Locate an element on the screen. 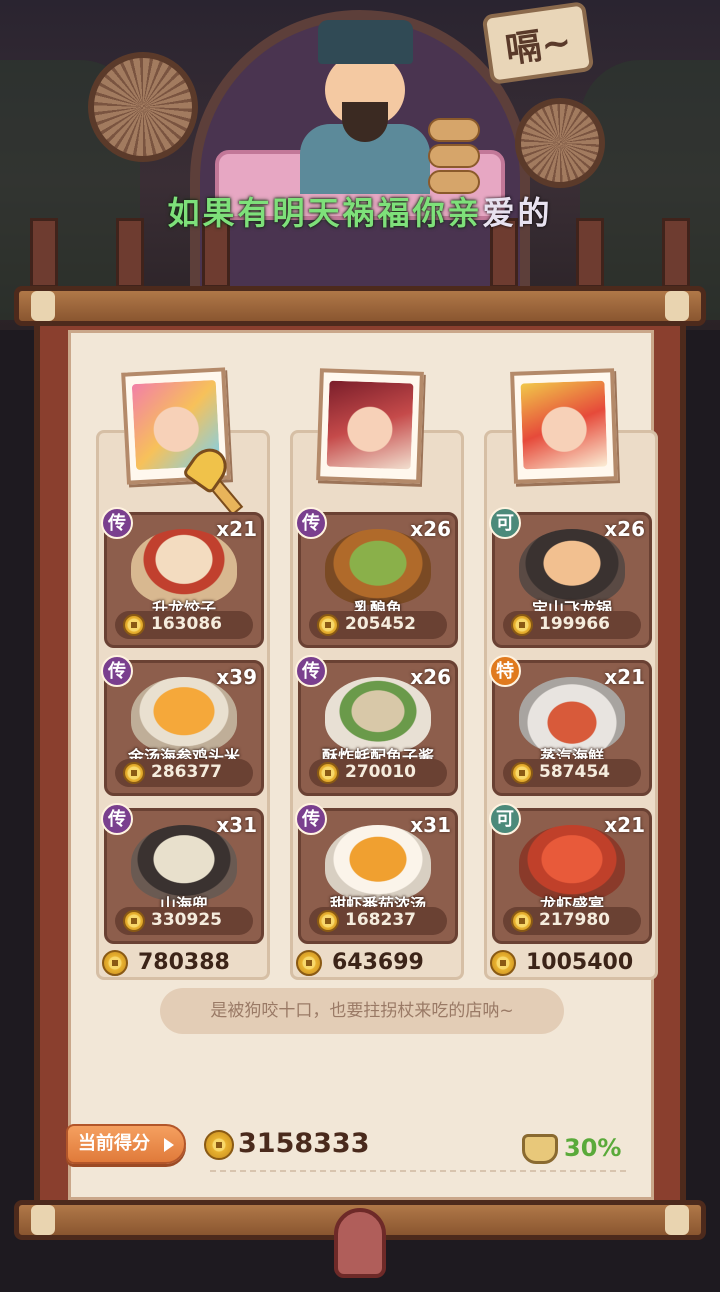 Image resolution: width=720 pixels, height=1292 pixels. dish-price-bar: 163086 is located at coordinates (184, 625).